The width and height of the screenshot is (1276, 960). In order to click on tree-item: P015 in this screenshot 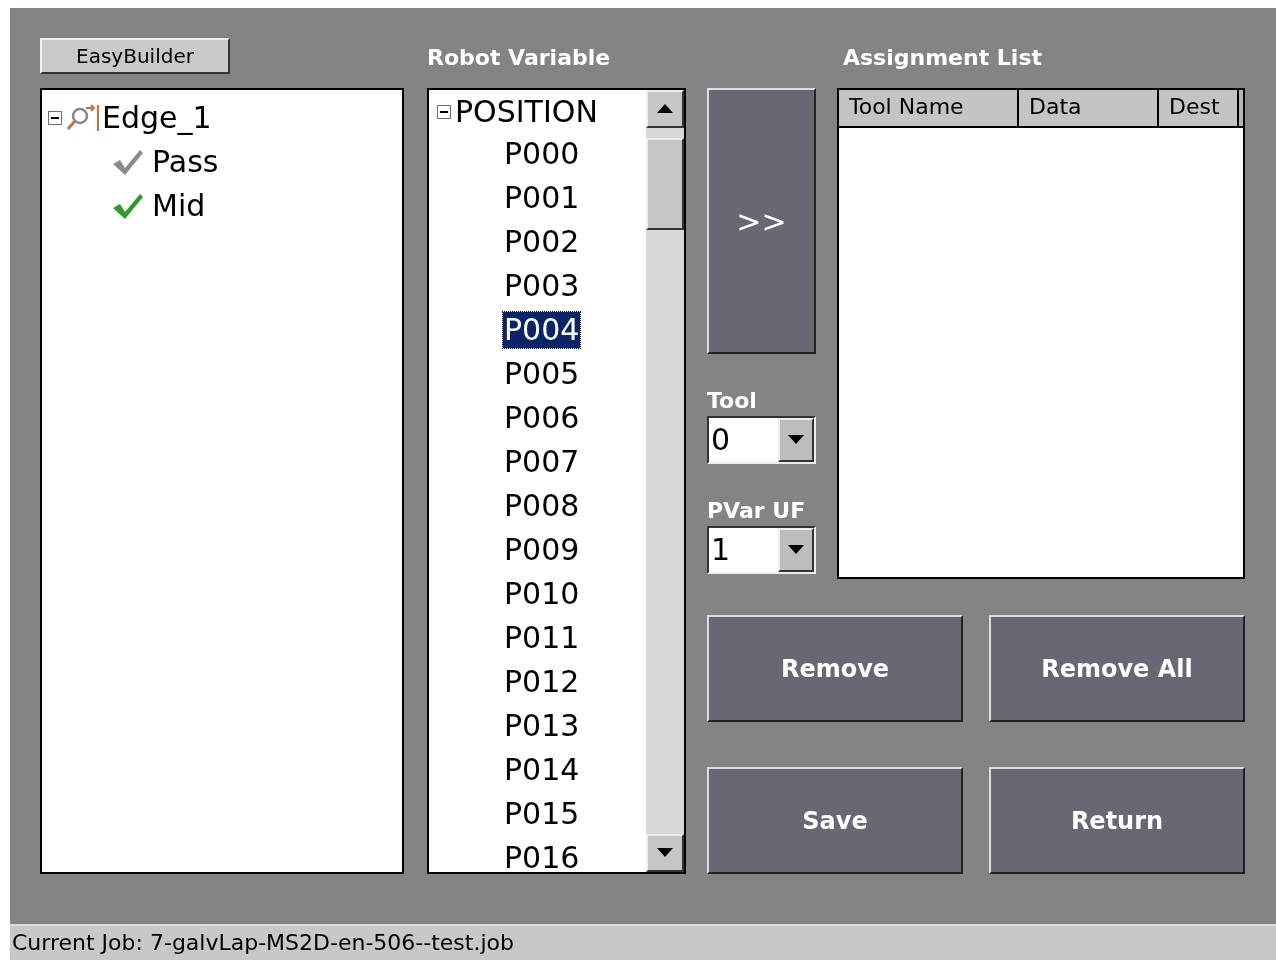, I will do `click(542, 814)`.